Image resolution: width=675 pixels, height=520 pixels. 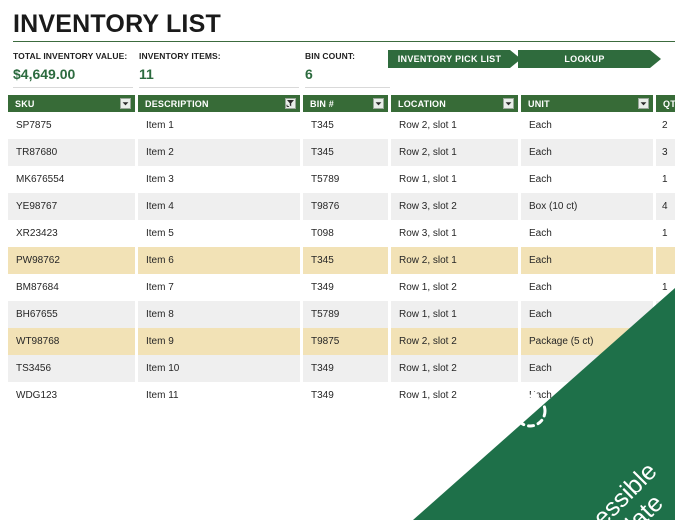 I want to click on column-header-sku: SKU, so click(x=71, y=103).